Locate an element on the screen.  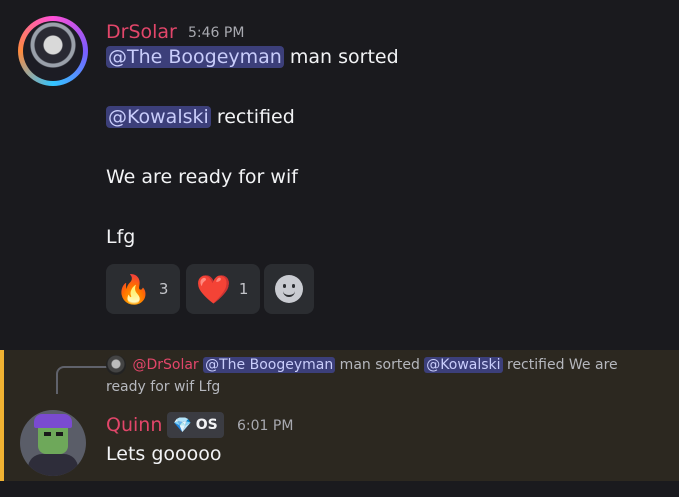
fire-icon: 🔥 is located at coordinates (133, 289).